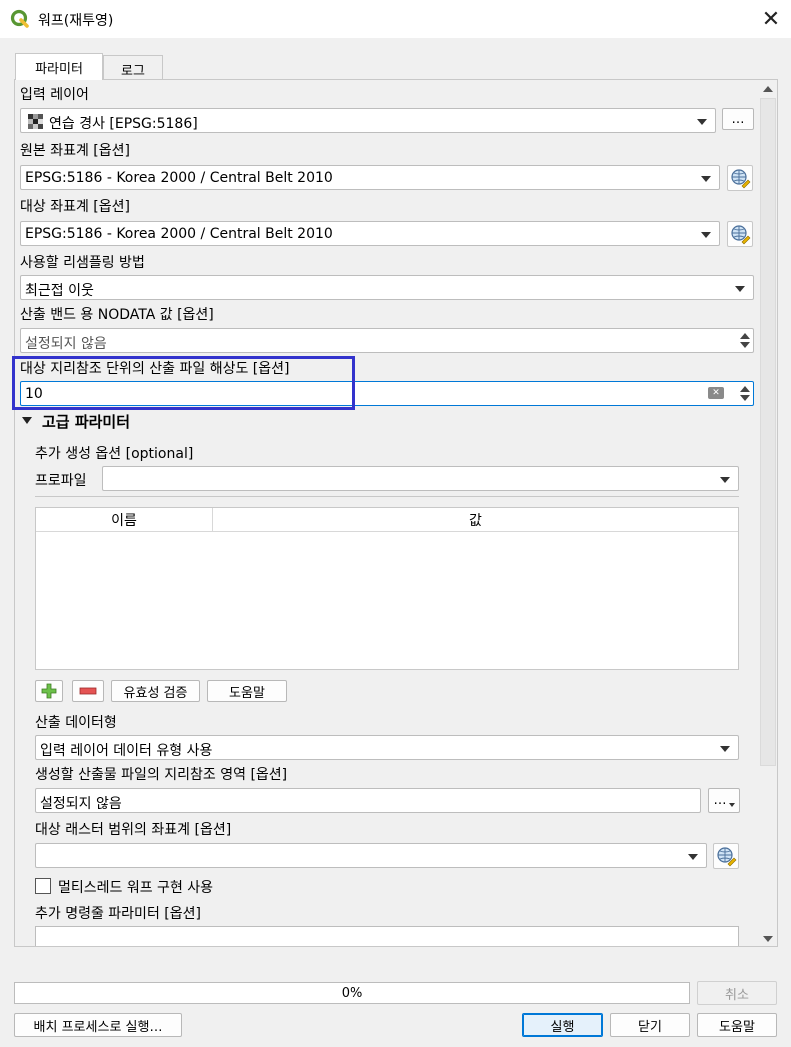  Describe the element at coordinates (19, 18) in the screenshot. I see `qgis-logo-icon` at that location.